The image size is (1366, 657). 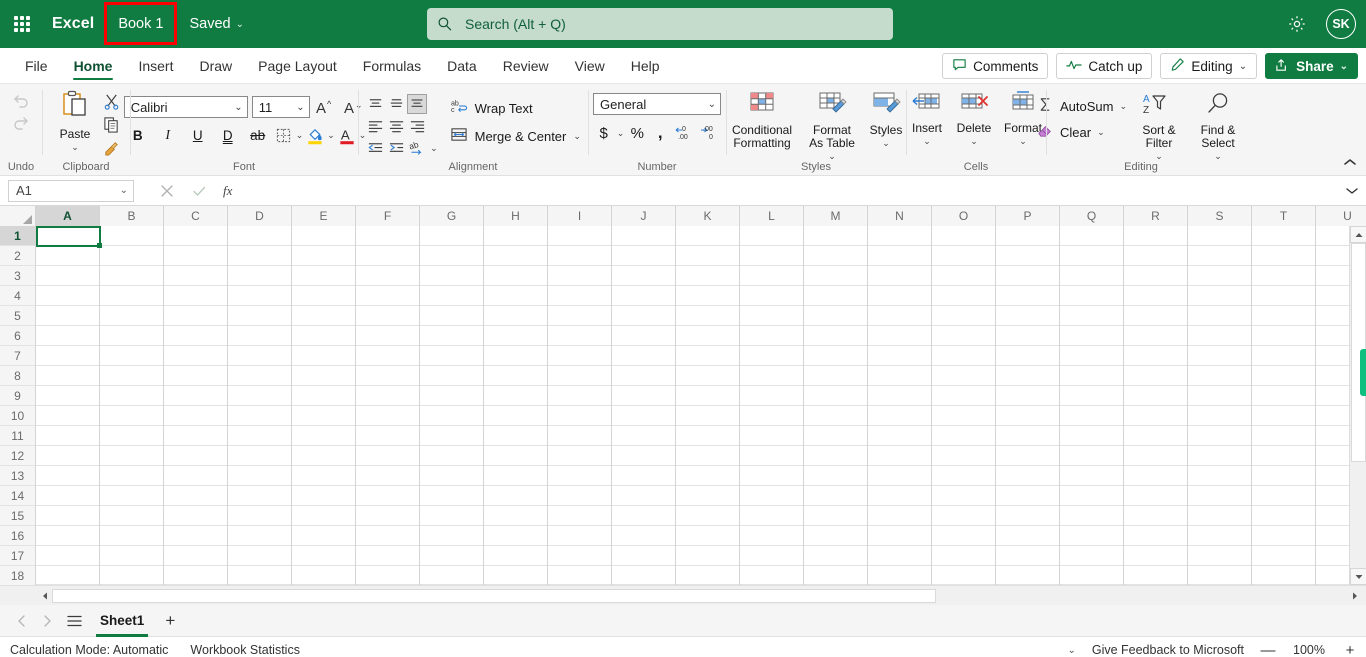 I want to click on cell-styles-button: Styles ⌄, so click(x=886, y=120).